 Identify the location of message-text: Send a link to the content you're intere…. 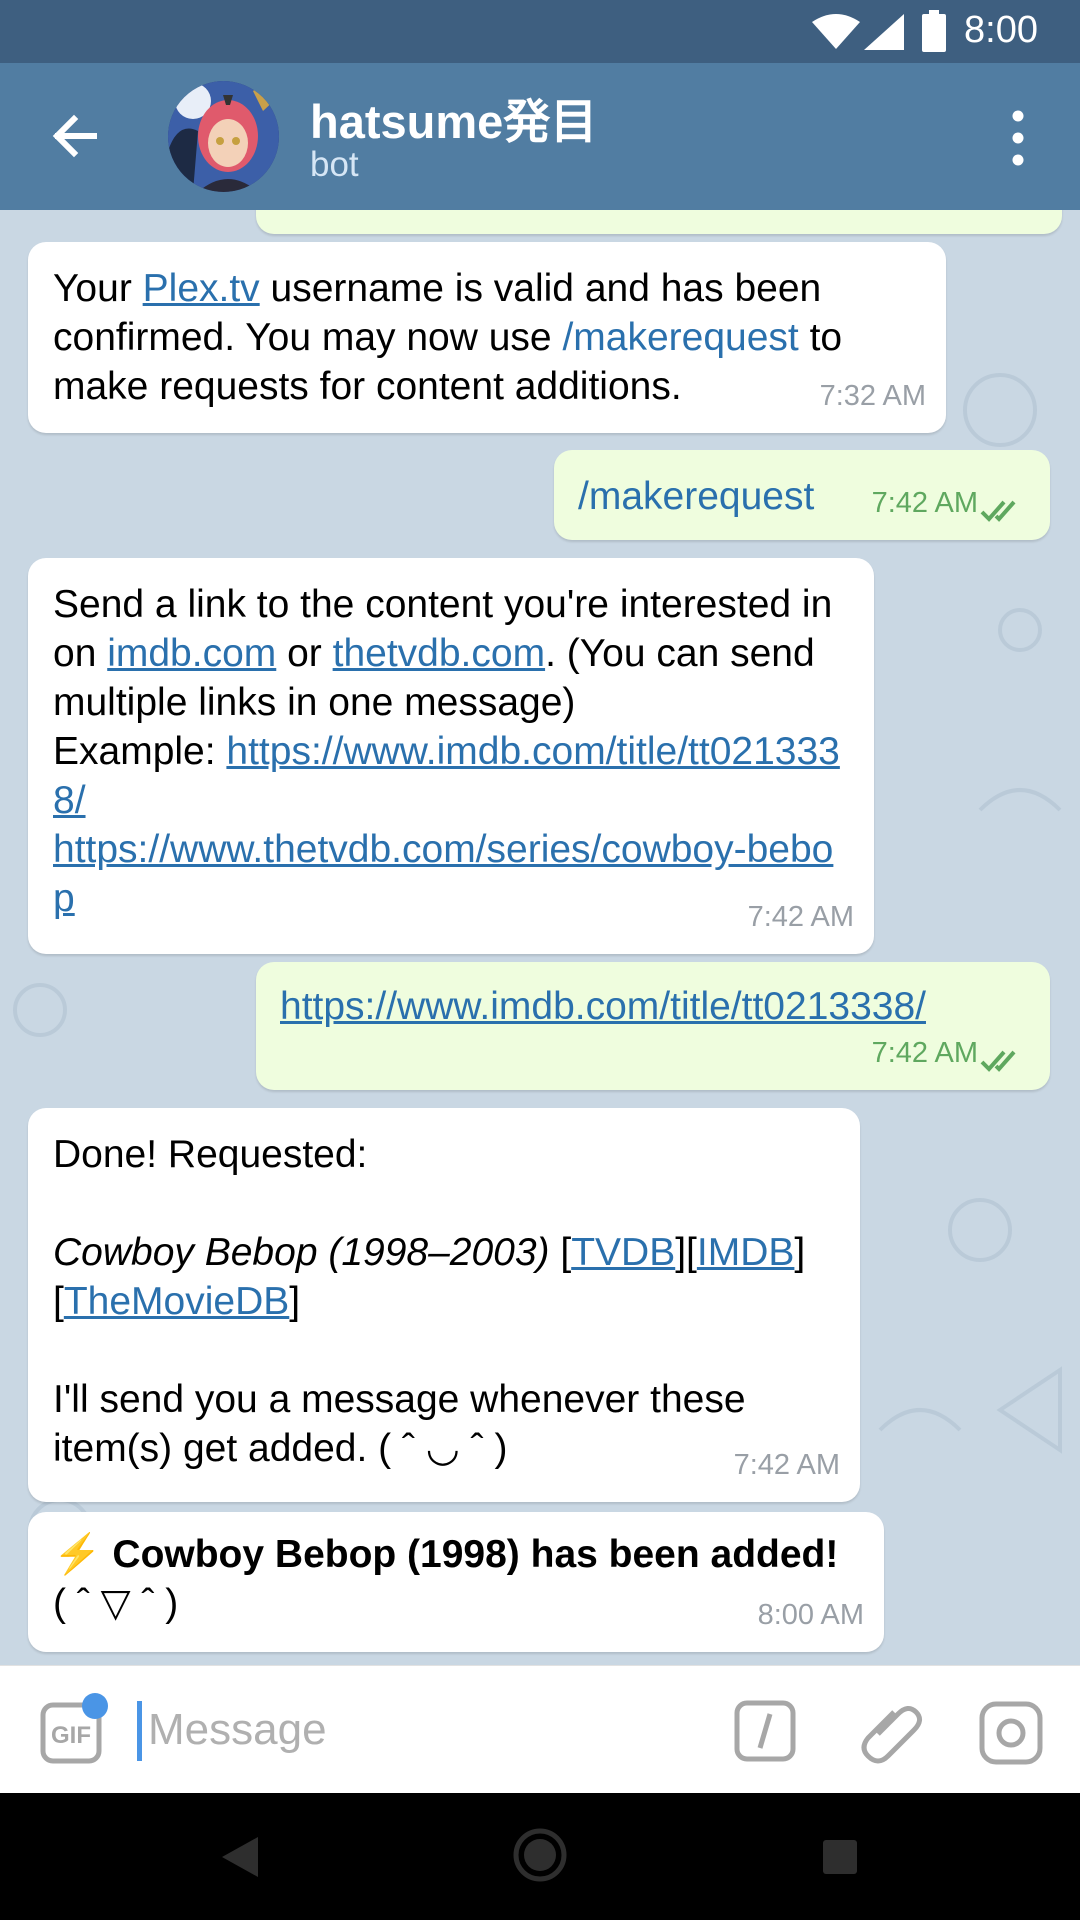
(446, 751).